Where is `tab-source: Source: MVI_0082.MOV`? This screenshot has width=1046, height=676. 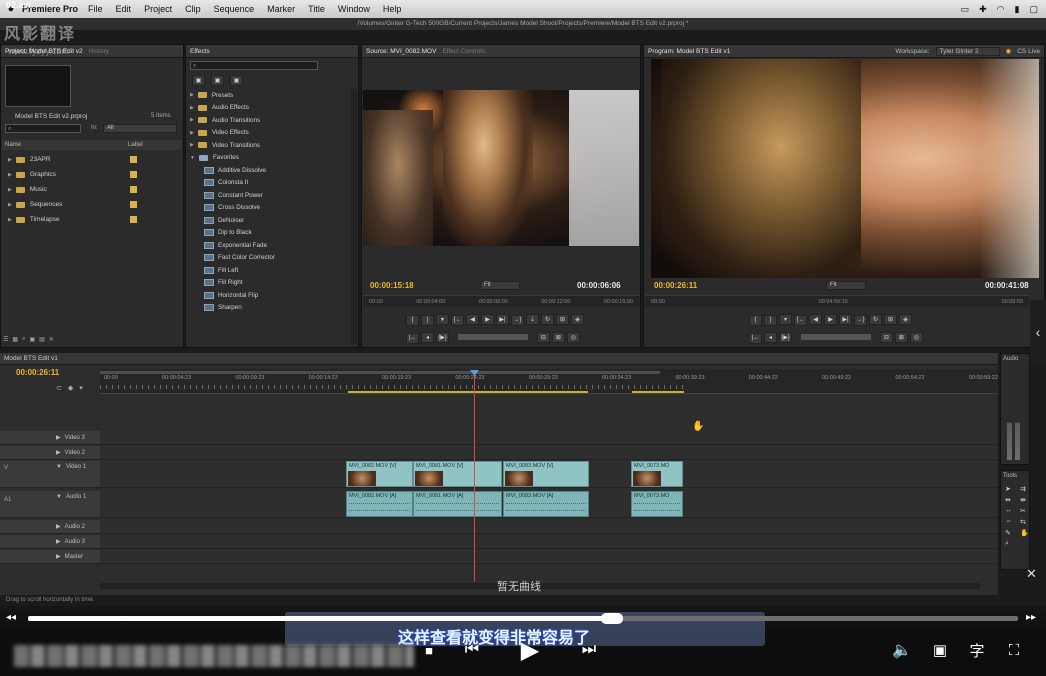 tab-source: Source: MVI_0082.MOV is located at coordinates (401, 51).